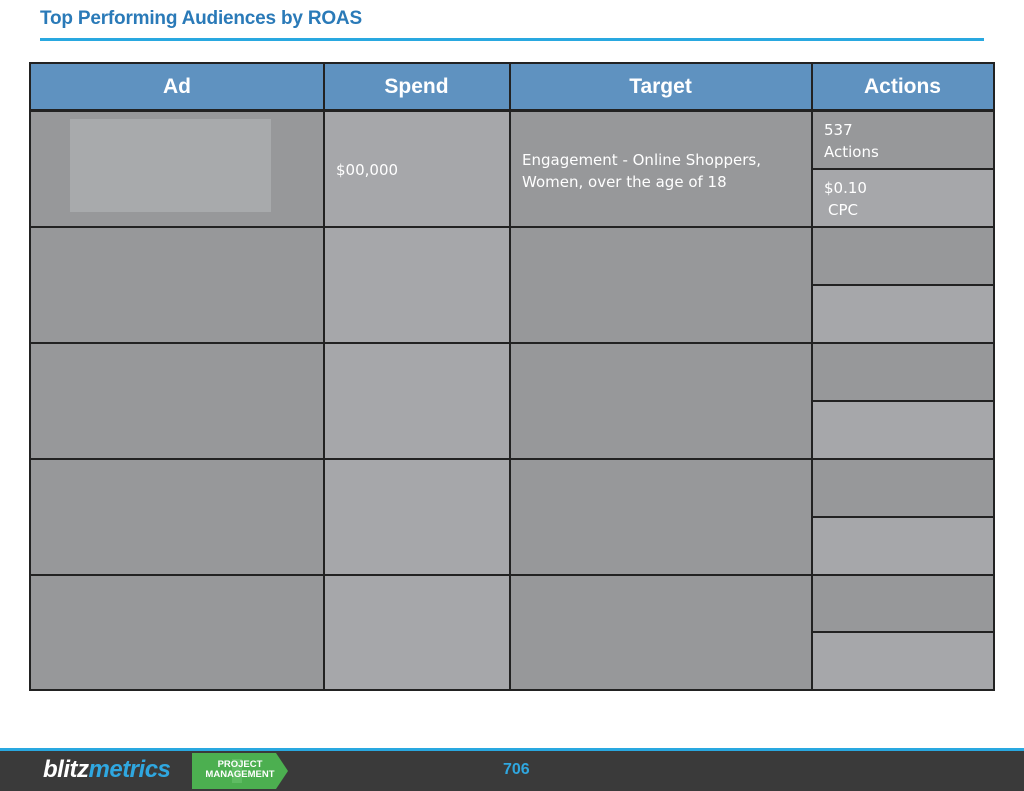 This screenshot has height=791, width=1024. I want to click on logo-part-metrics: metrics, so click(129, 769).